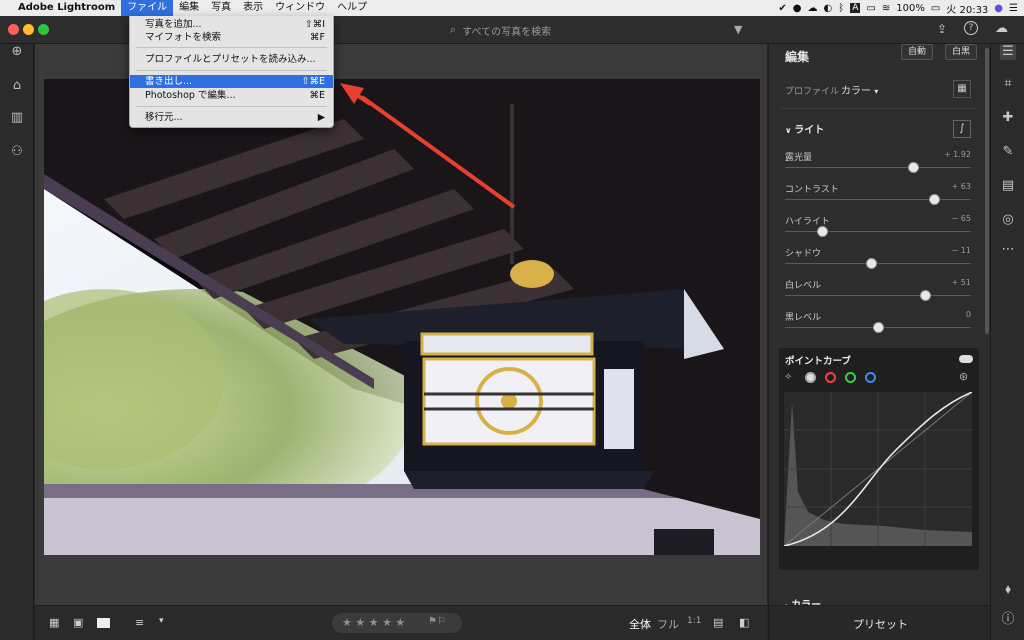 Image resolution: width=1024 pixels, height=640 pixels. What do you see at coordinates (797, 8) in the screenshot?
I see `sync-icon: ●` at bounding box center [797, 8].